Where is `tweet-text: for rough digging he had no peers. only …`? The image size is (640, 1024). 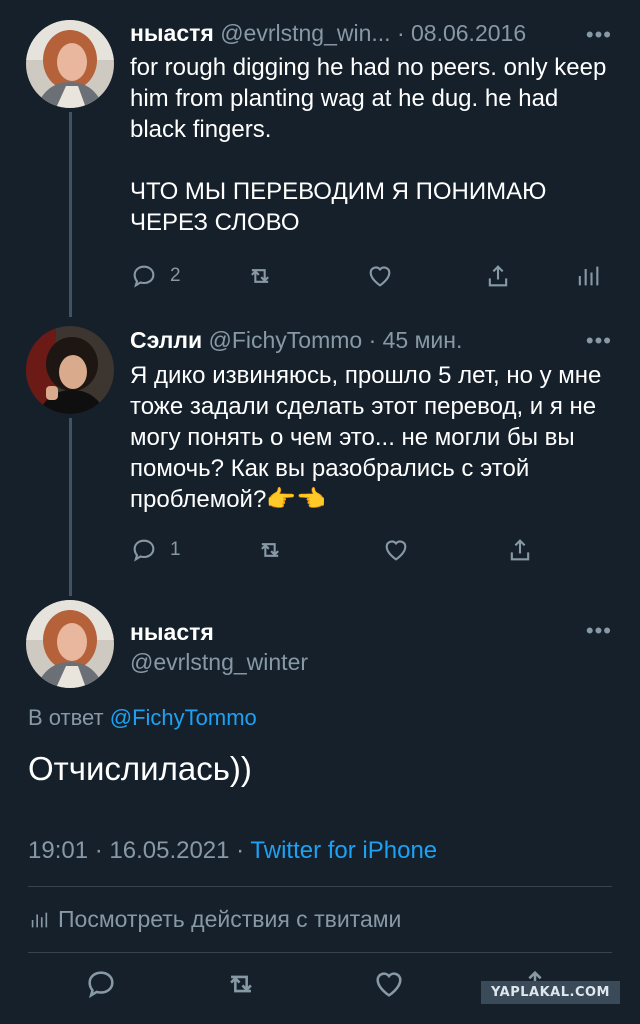
tweet-text: for rough digging he had no peers. only … is located at coordinates (368, 145).